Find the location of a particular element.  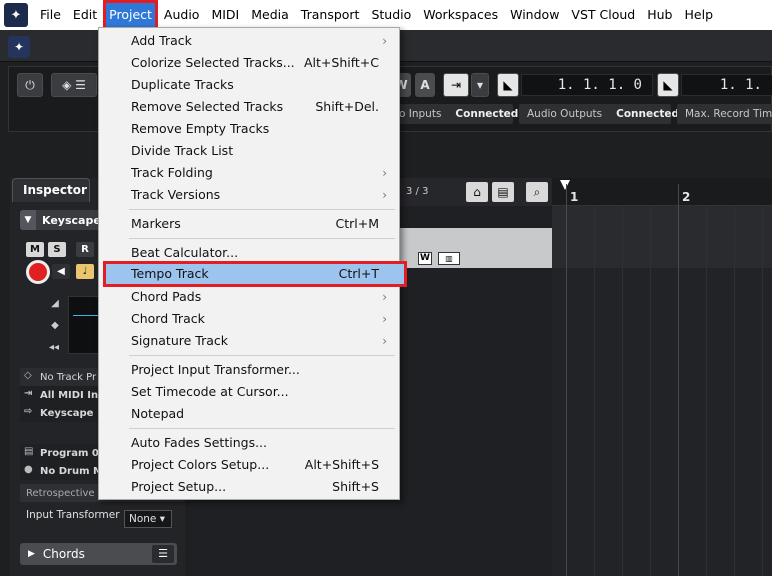

track-list-menu-icon: ▤ is located at coordinates (503, 192).